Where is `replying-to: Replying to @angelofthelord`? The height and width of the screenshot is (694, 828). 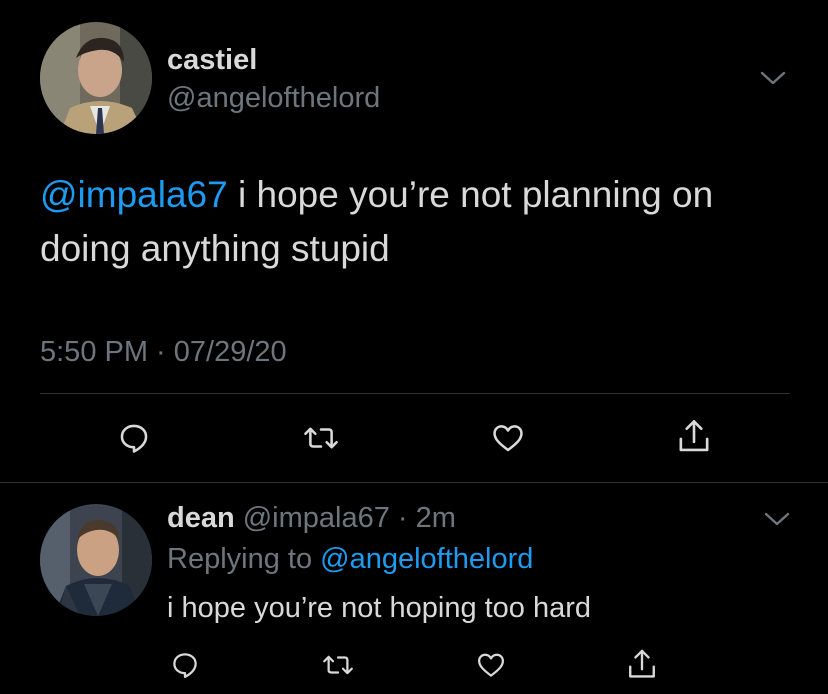
replying-to: Replying to @angelofthelord is located at coordinates (350, 559).